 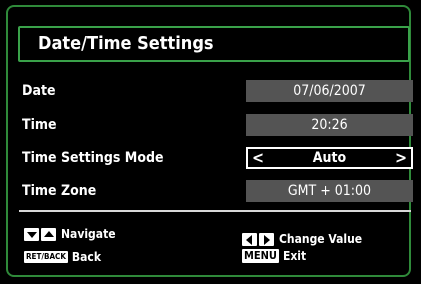 What do you see at coordinates (266, 239) in the screenshot?
I see `arrow-right-icon` at bounding box center [266, 239].